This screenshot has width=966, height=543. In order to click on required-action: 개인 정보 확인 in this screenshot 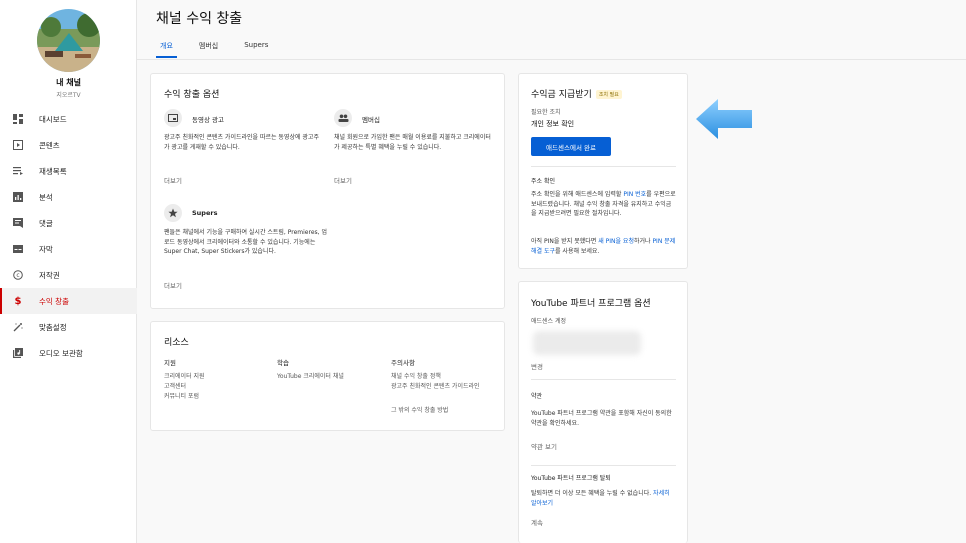, I will do `click(553, 124)`.